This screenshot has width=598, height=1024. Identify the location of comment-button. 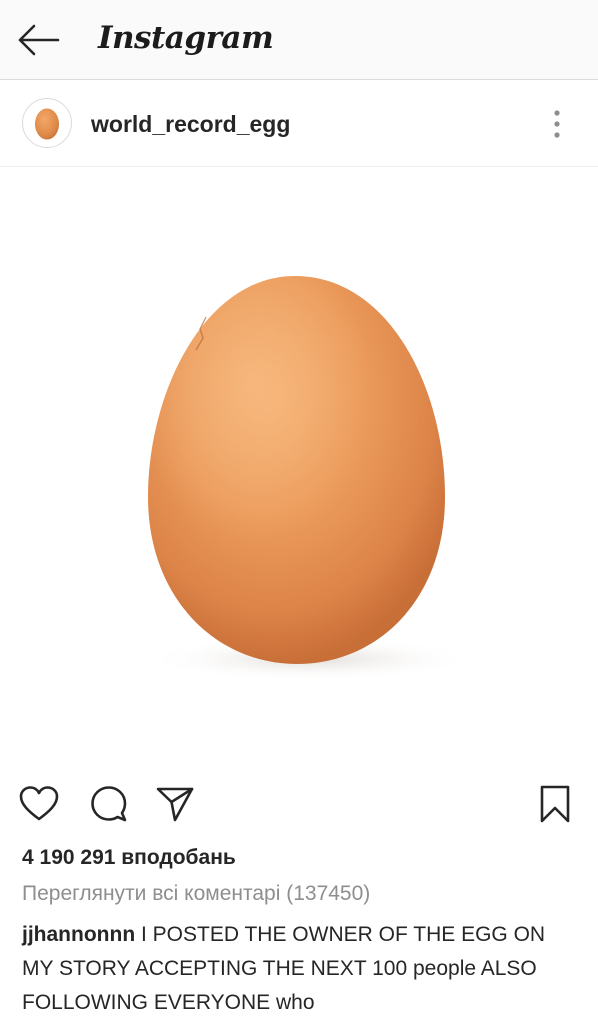
(109, 804).